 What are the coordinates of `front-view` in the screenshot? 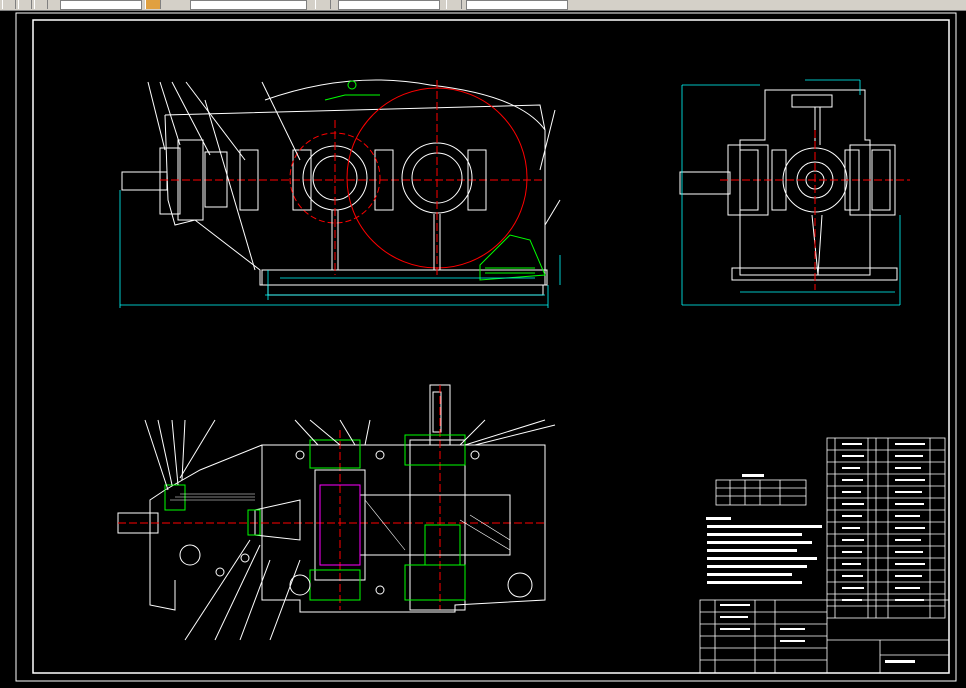 It's located at (341, 187).